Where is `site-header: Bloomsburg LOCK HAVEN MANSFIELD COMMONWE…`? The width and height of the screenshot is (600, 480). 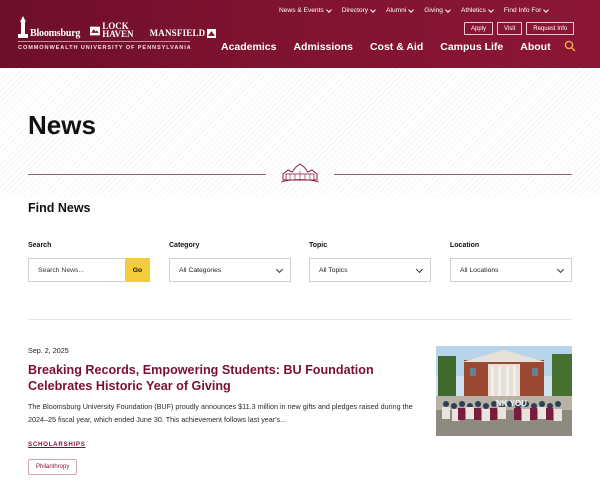
site-header: Bloomsburg LOCK HAVEN MANSFIELD COMMONWE… is located at coordinates (300, 34).